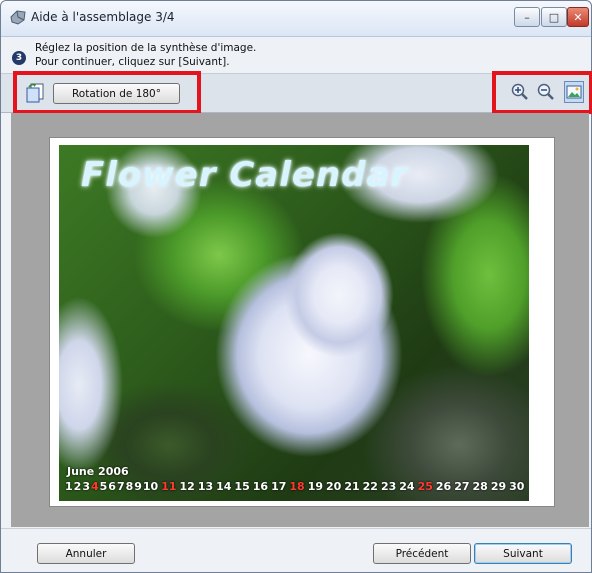 The height and width of the screenshot is (573, 592). I want to click on calendar-day: 4, so click(94, 486).